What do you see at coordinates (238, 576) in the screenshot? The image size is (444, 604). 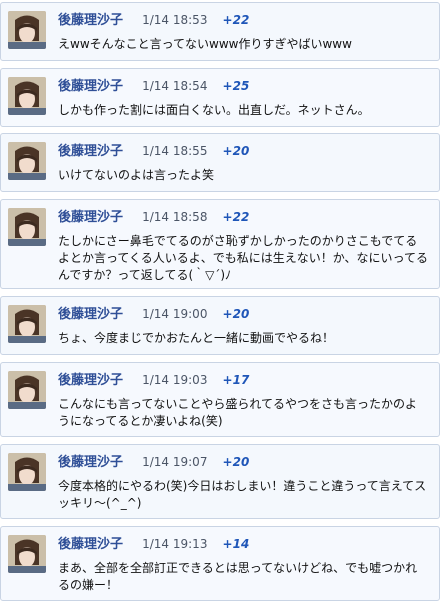 I see `post-text: まあ、全部を全部訂正できるとは思ってないけどね、でも嘘つかれるの嫌ー！` at bounding box center [238, 576].